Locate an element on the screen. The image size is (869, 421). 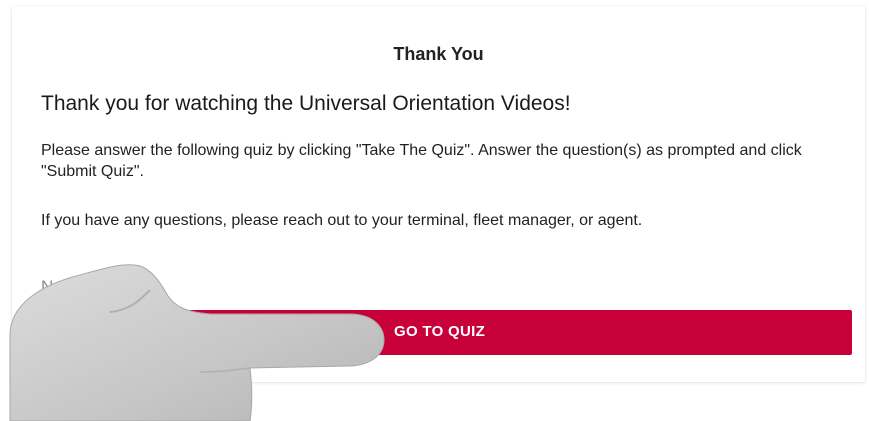
go-to-quiz-label: GO TO QUIZ is located at coordinates (440, 331).